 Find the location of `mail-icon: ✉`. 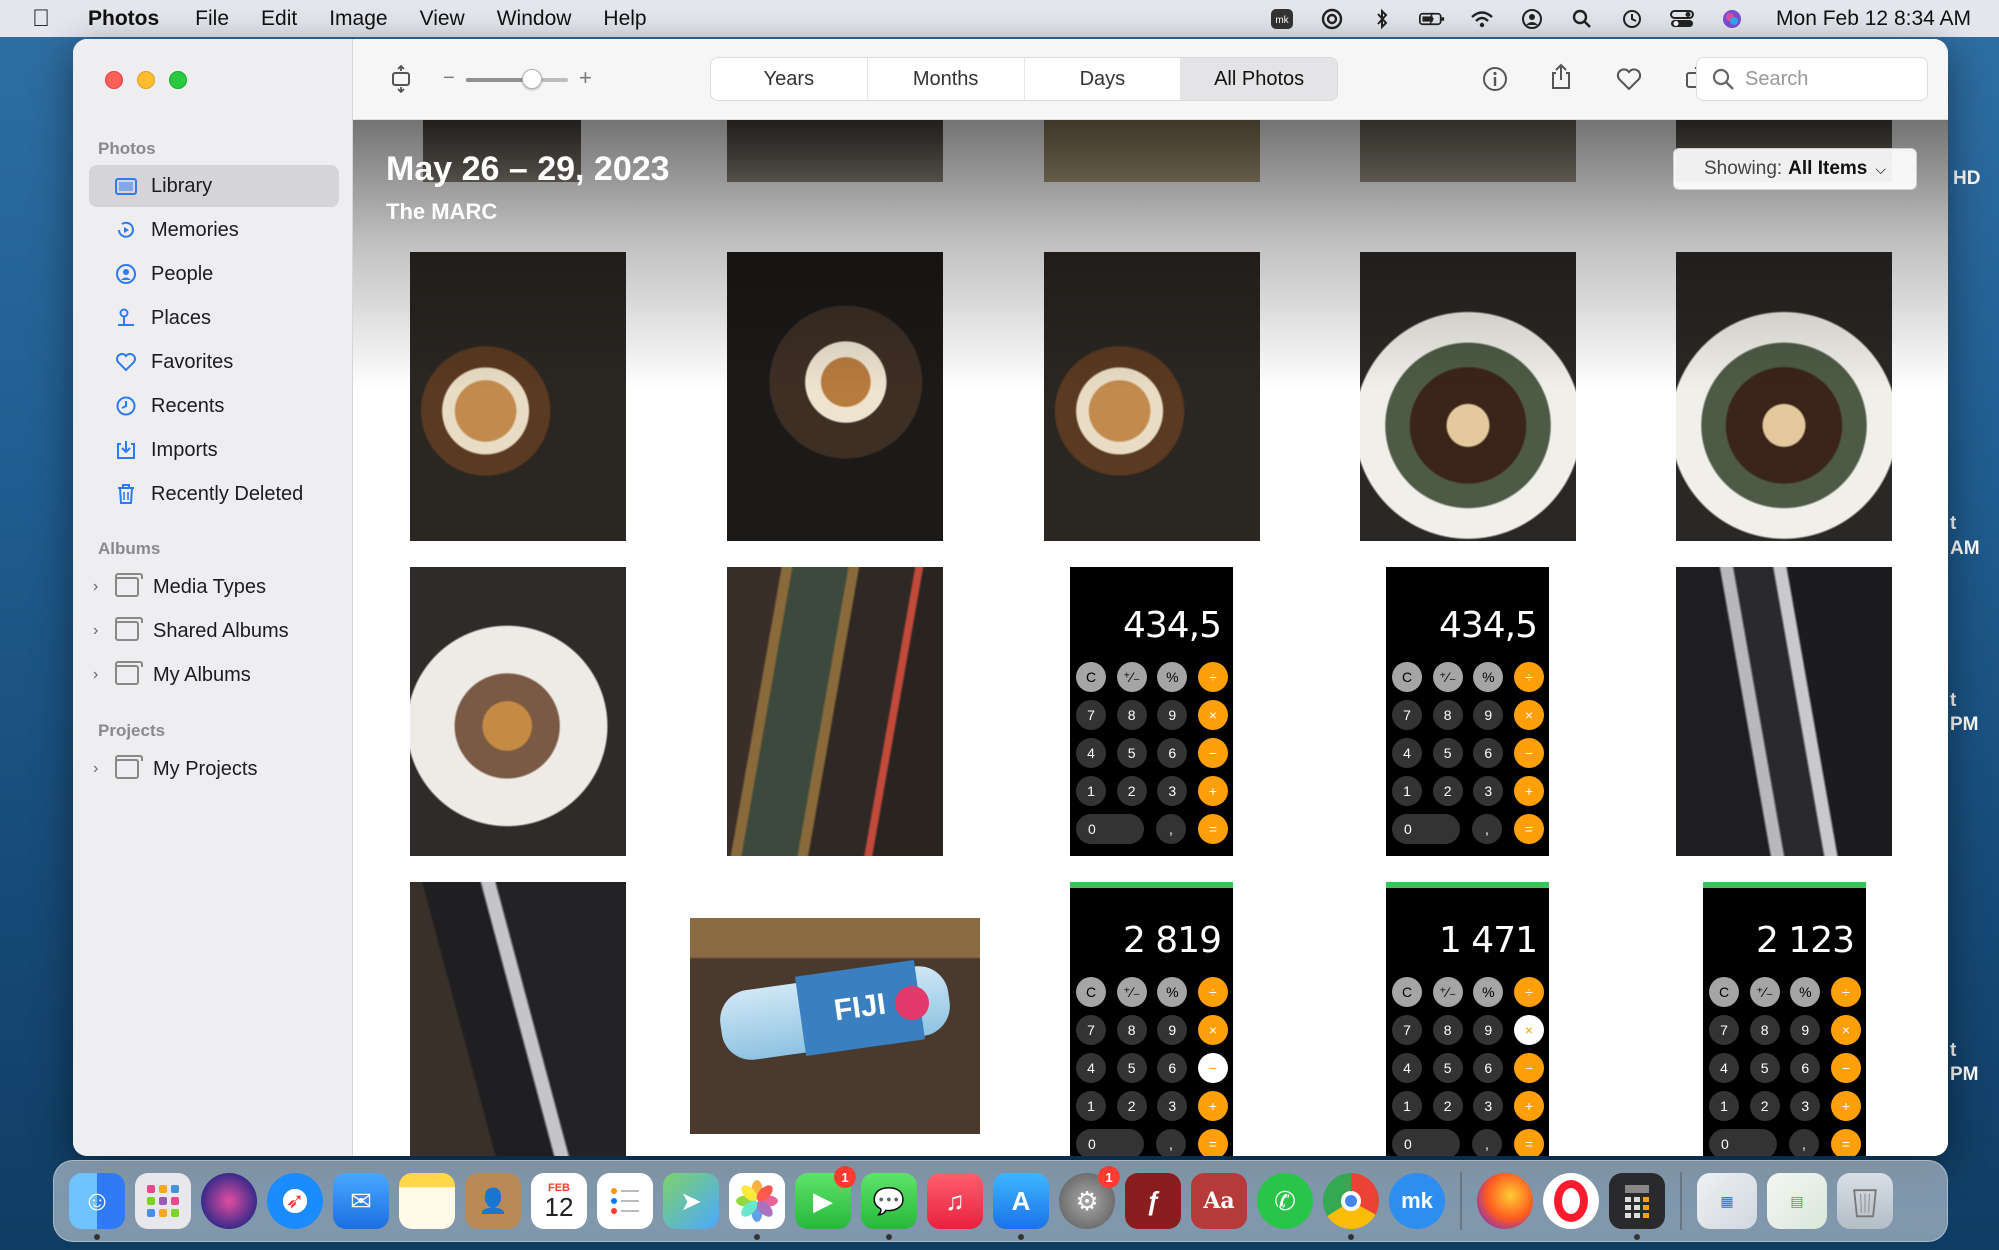

mail-icon: ✉ is located at coordinates (361, 1201).